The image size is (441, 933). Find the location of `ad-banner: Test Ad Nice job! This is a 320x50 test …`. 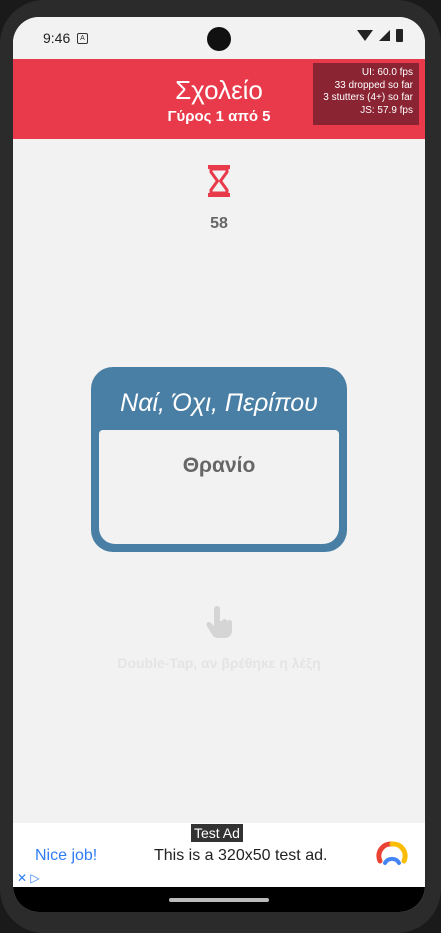

ad-banner: Test Ad Nice job! This is a 320x50 test … is located at coordinates (219, 855).